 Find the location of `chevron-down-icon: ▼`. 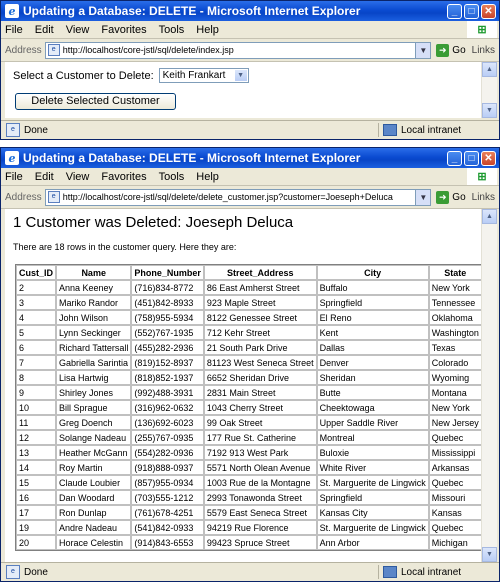

chevron-down-icon: ▼ is located at coordinates (240, 75).